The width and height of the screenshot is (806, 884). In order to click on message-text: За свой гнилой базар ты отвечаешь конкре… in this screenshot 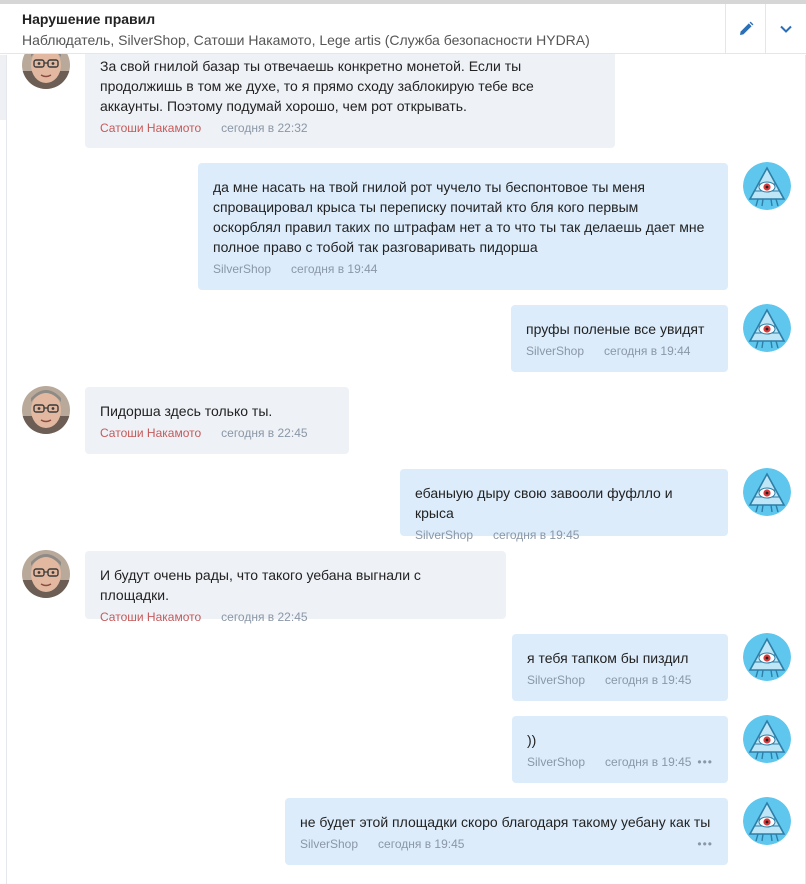, I will do `click(317, 86)`.